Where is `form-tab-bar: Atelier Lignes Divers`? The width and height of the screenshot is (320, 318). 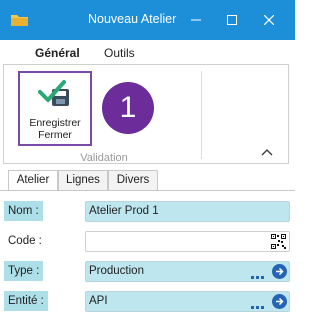 form-tab-bar: Atelier Lignes Divers is located at coordinates (147, 179).